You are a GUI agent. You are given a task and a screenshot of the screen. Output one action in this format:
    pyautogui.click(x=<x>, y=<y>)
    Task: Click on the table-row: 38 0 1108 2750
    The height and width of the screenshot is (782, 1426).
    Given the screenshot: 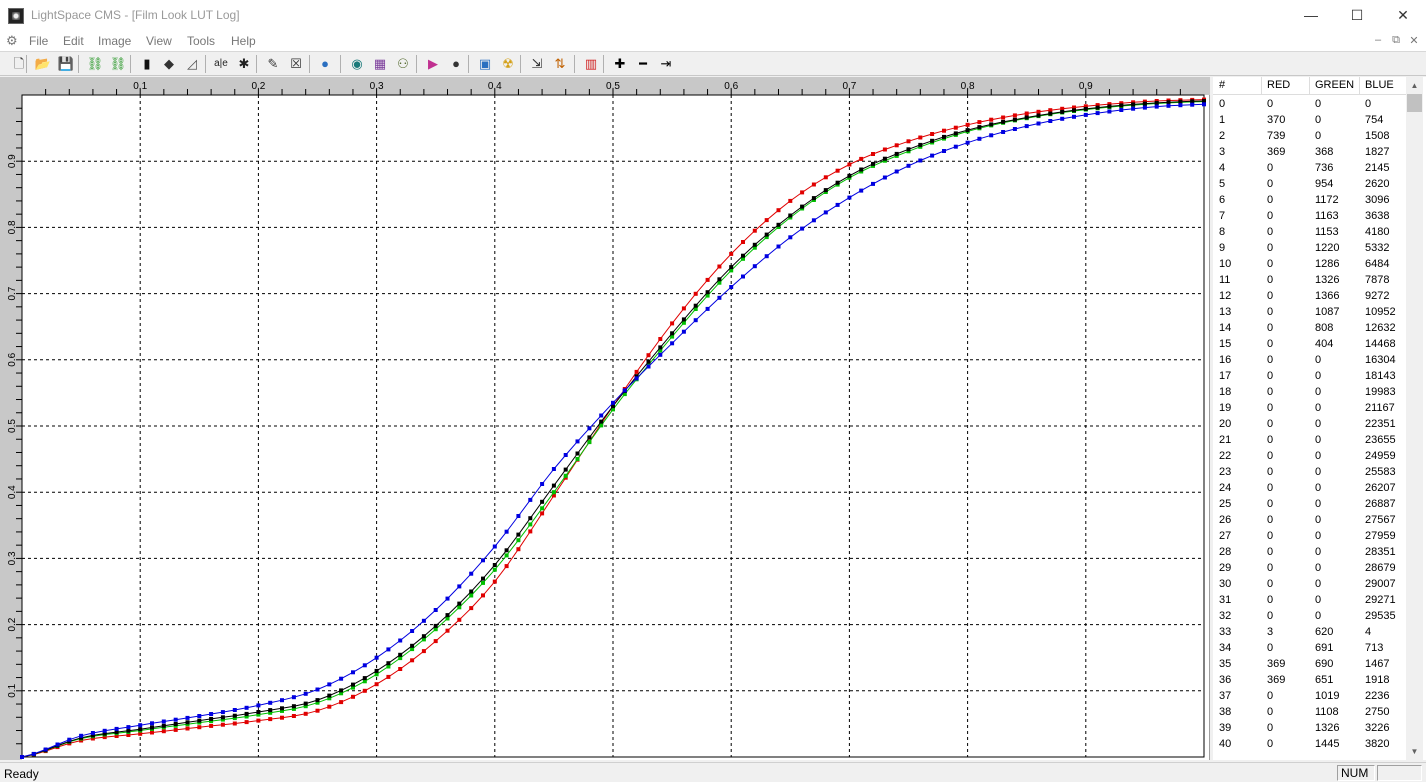 What is the action you would take?
    pyautogui.click(x=1309, y=713)
    